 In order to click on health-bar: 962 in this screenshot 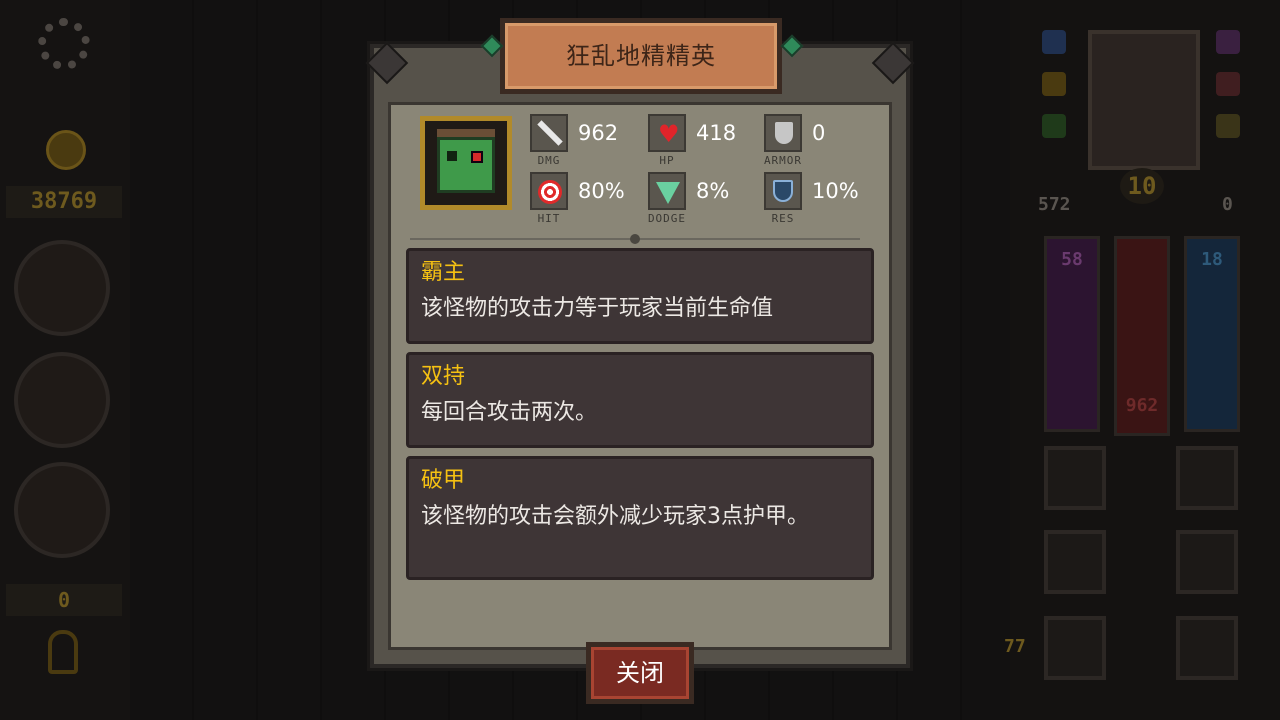, I will do `click(1142, 336)`.